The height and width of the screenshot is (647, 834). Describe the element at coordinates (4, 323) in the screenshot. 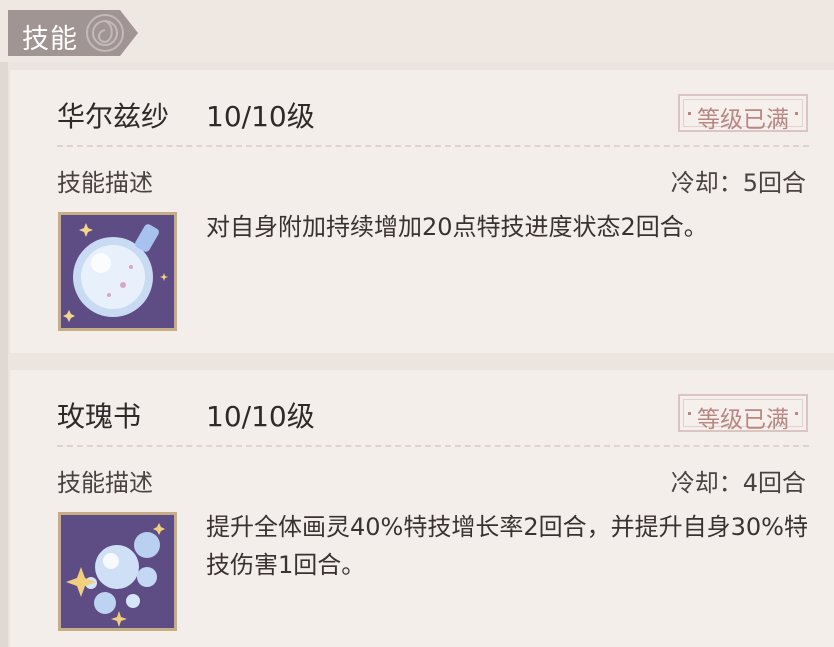

I see `left-rail` at that location.